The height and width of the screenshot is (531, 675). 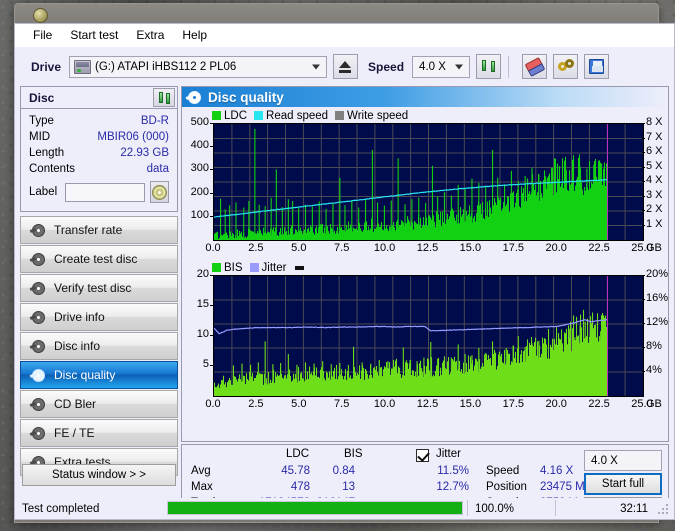 What do you see at coordinates (99, 230) in the screenshot?
I see `sidebar-item-transfer-rate: Transfer rate` at bounding box center [99, 230].